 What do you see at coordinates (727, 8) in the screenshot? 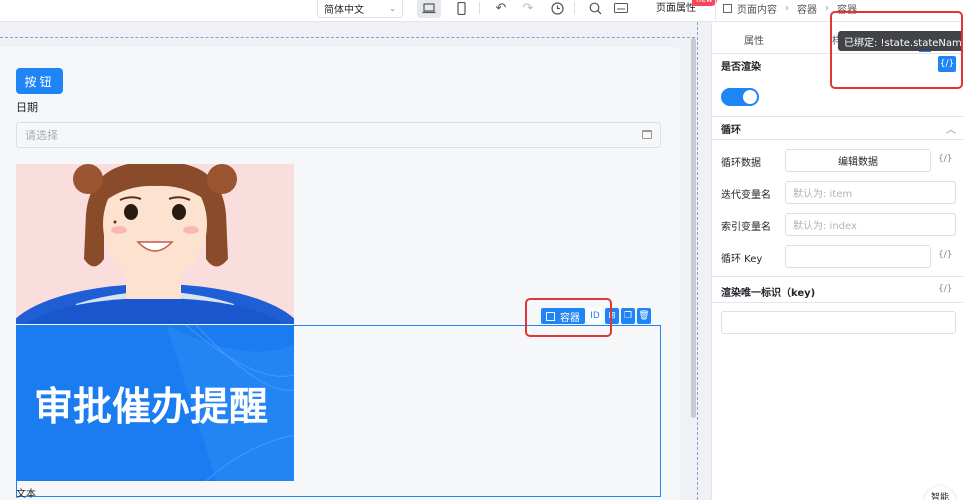
I see `page-icon` at bounding box center [727, 8].